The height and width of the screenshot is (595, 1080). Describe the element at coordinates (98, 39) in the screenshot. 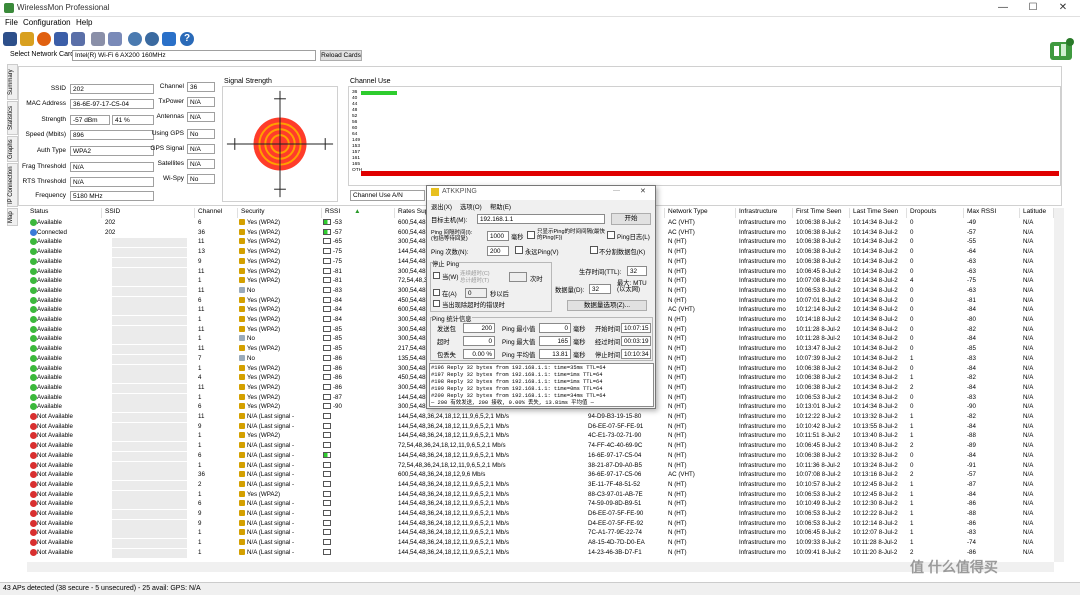

I see `copy-icon` at that location.